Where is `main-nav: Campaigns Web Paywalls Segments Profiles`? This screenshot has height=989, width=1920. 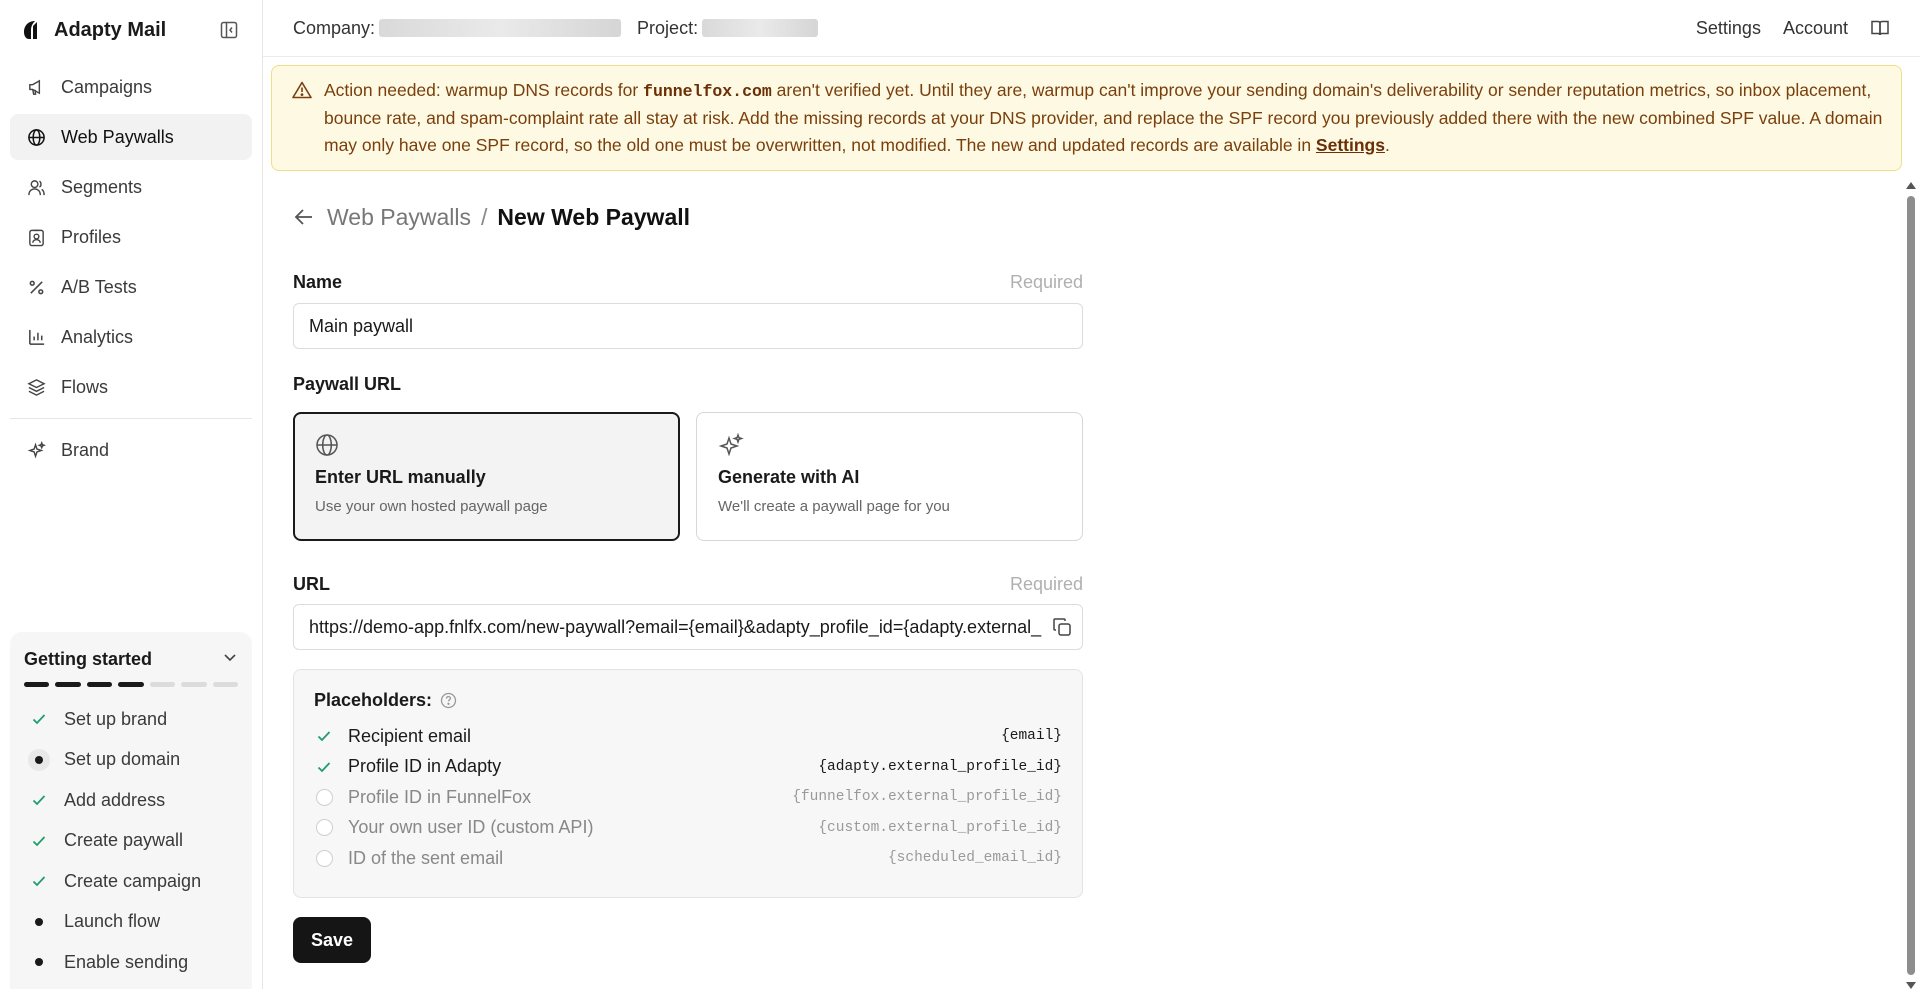
main-nav: Campaigns Web Paywalls Segments Profiles is located at coordinates (131, 268).